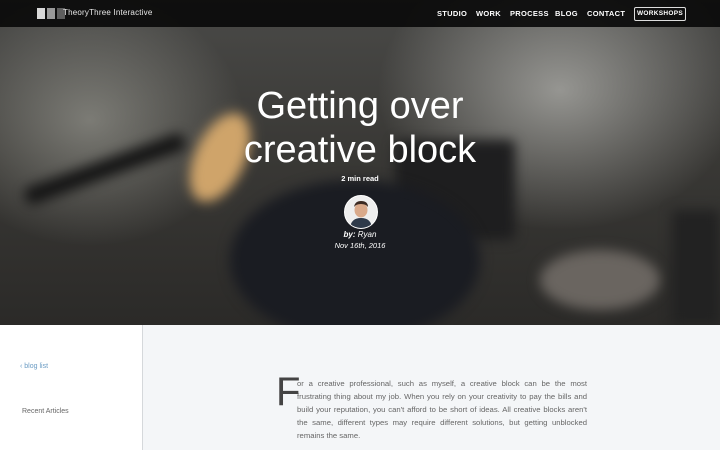 This screenshot has height=450, width=720. I want to click on article-title-line2: creative block, so click(360, 150).